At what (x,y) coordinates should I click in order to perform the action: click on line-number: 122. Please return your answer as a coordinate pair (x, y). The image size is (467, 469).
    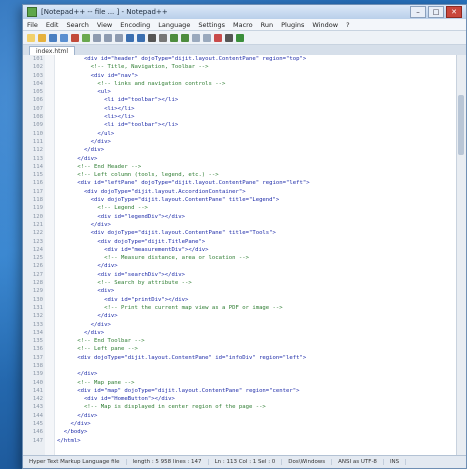
    Looking at the image, I should click on (37, 233).